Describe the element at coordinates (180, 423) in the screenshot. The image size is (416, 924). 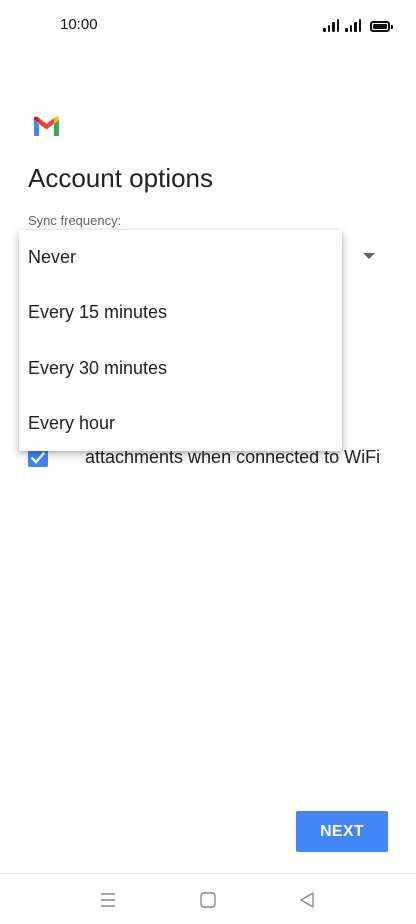
I see `menu-item-every-hour: Every hour` at that location.